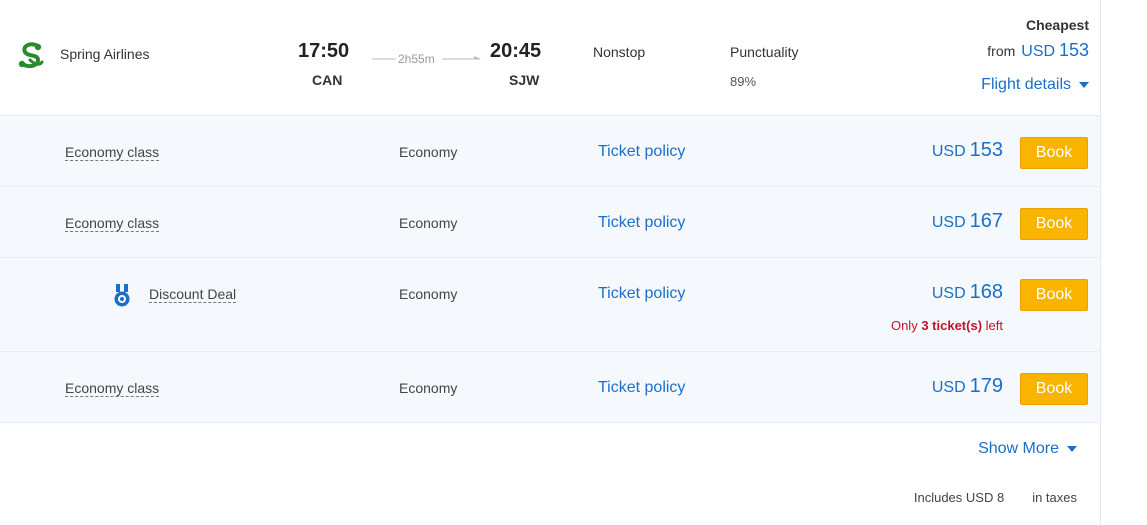 The image size is (1147, 525). I want to click on taxes-note: Includes USD 8 in taxes, so click(995, 497).